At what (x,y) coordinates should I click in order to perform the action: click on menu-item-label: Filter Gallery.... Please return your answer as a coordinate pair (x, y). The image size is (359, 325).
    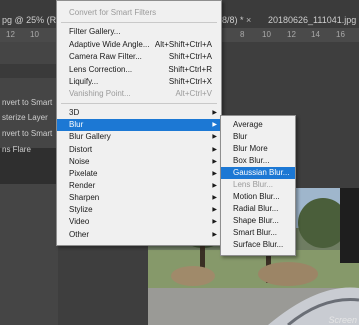
    Looking at the image, I should click on (95, 31).